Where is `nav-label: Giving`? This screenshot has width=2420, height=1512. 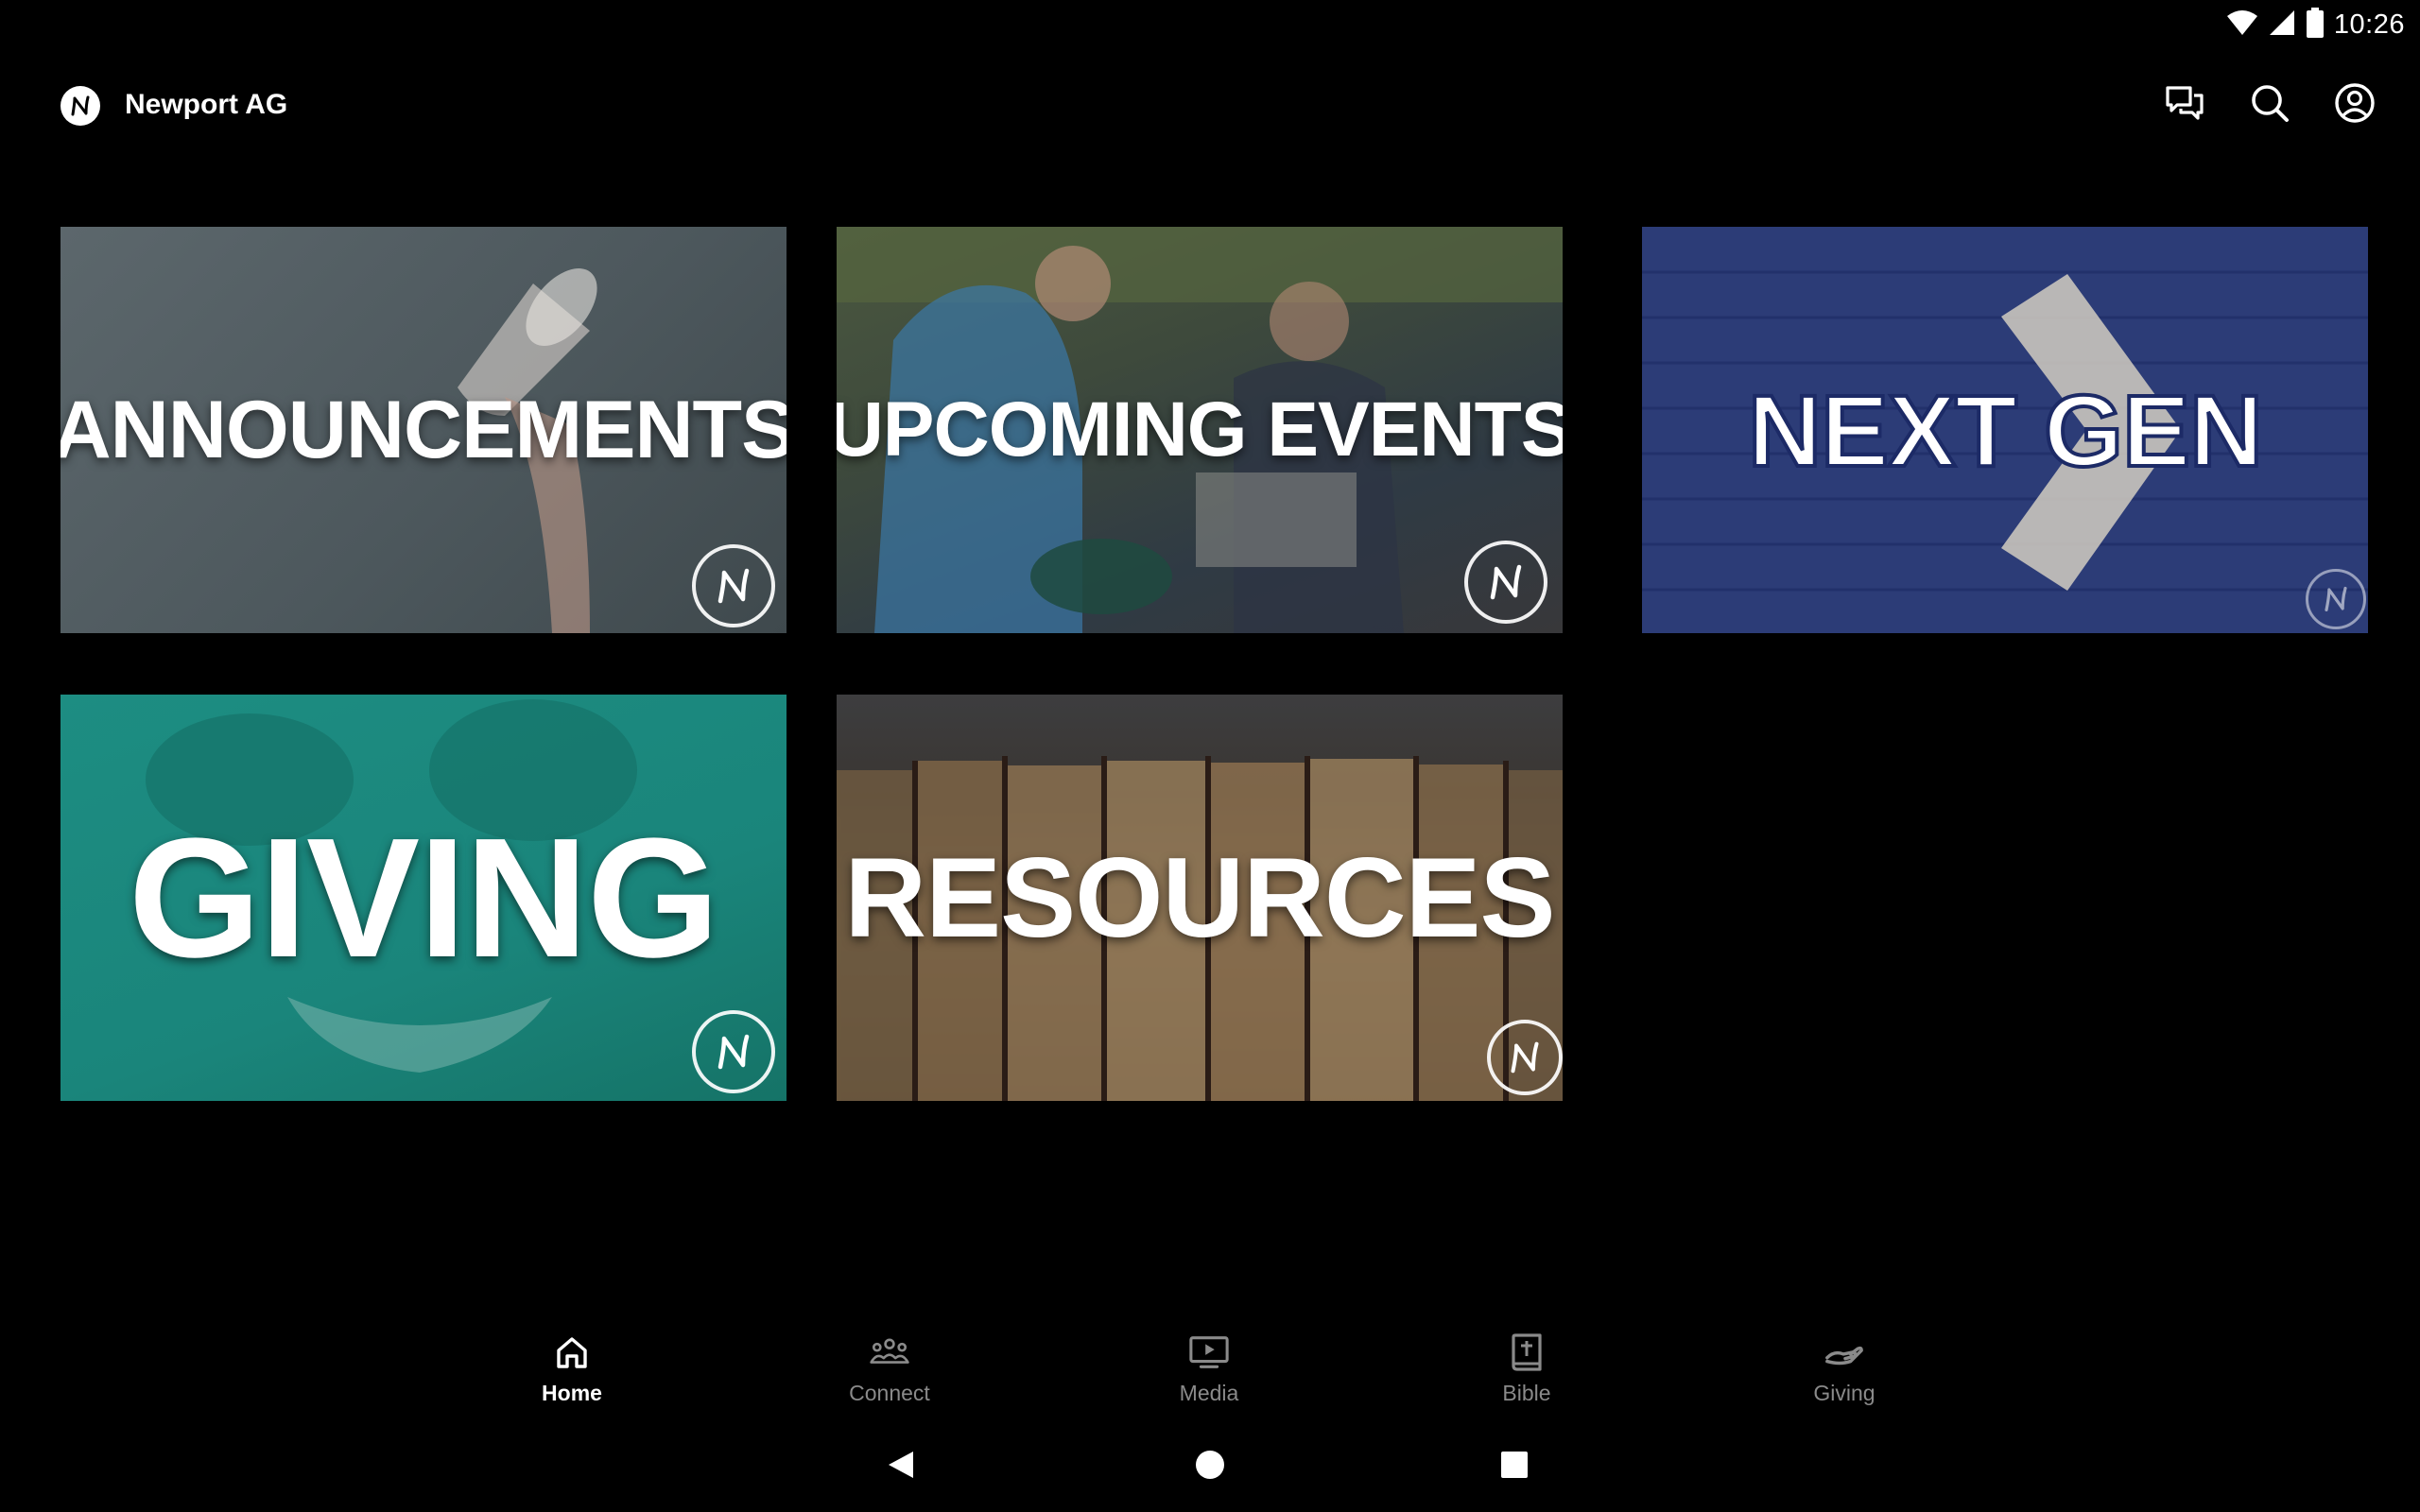 nav-label: Giving is located at coordinates (1844, 1393).